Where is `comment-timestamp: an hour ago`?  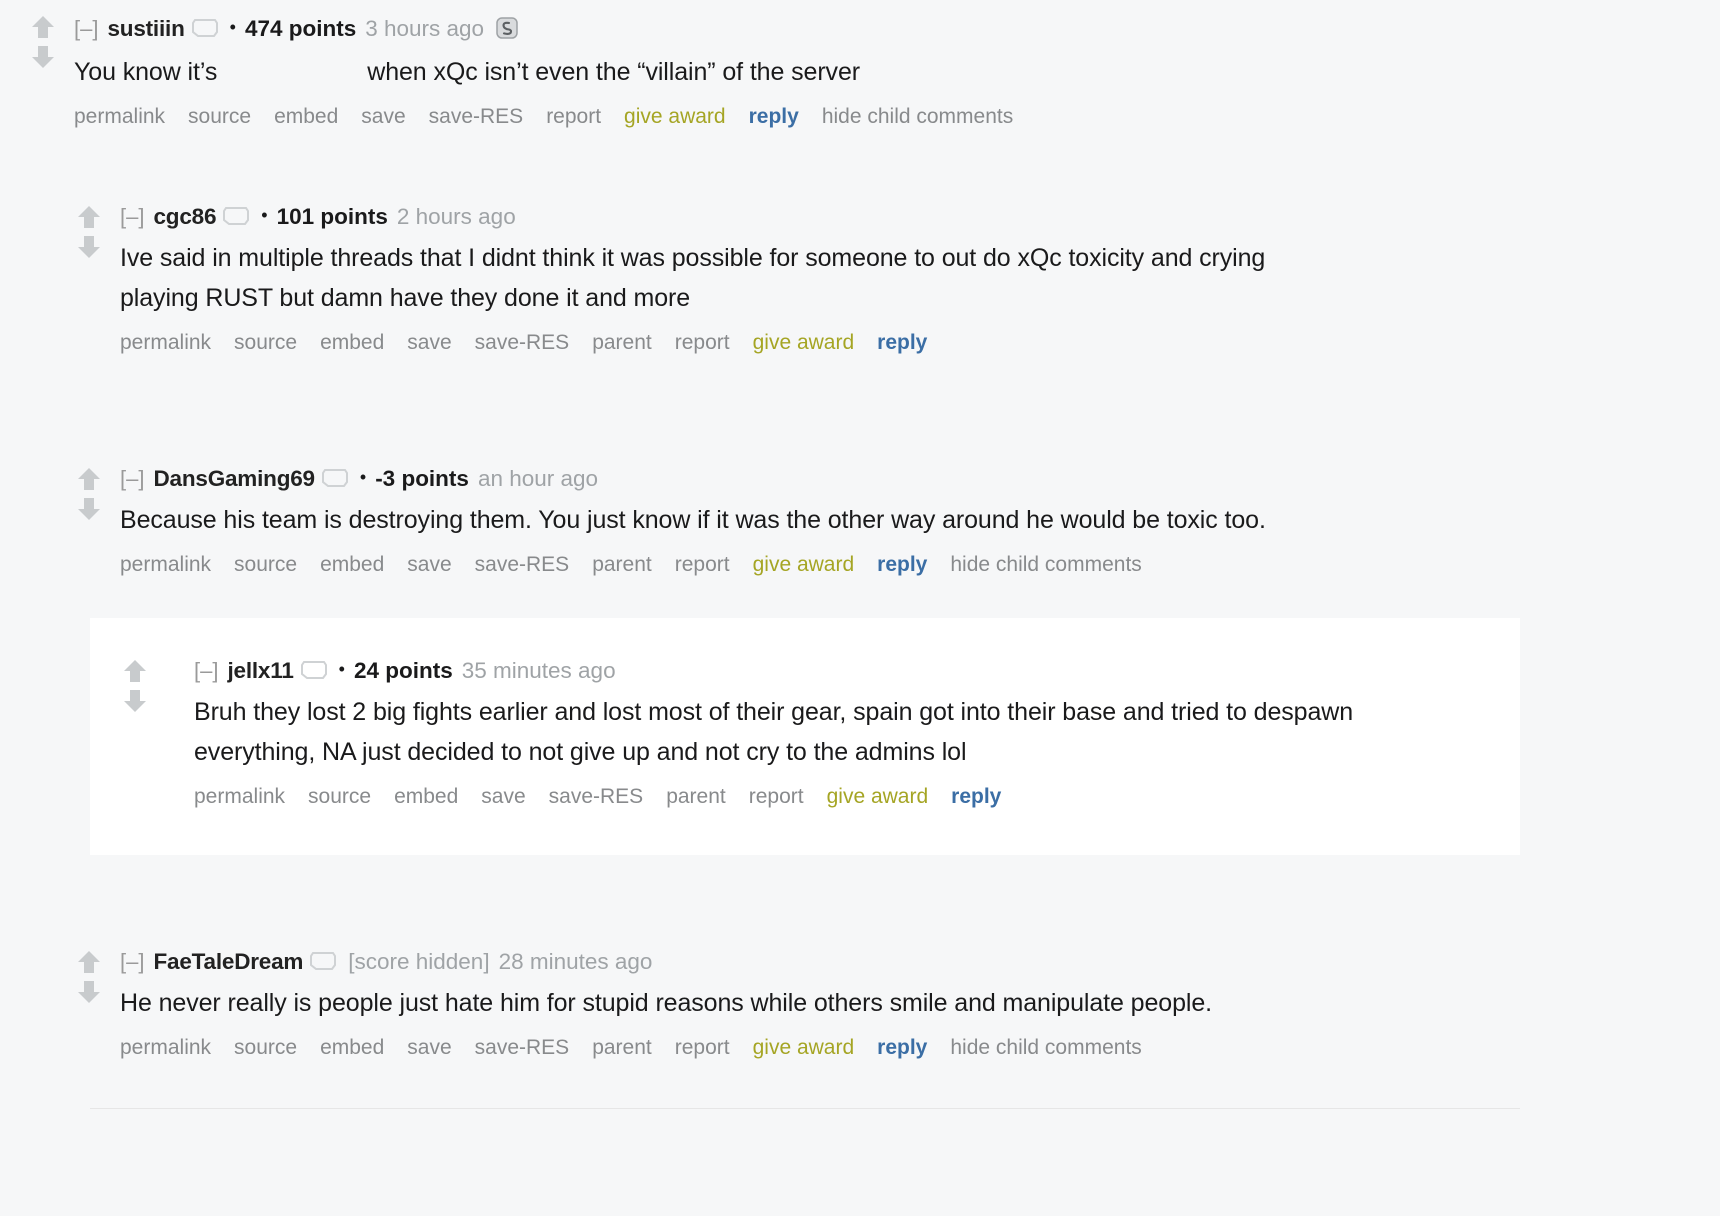 comment-timestamp: an hour ago is located at coordinates (538, 479).